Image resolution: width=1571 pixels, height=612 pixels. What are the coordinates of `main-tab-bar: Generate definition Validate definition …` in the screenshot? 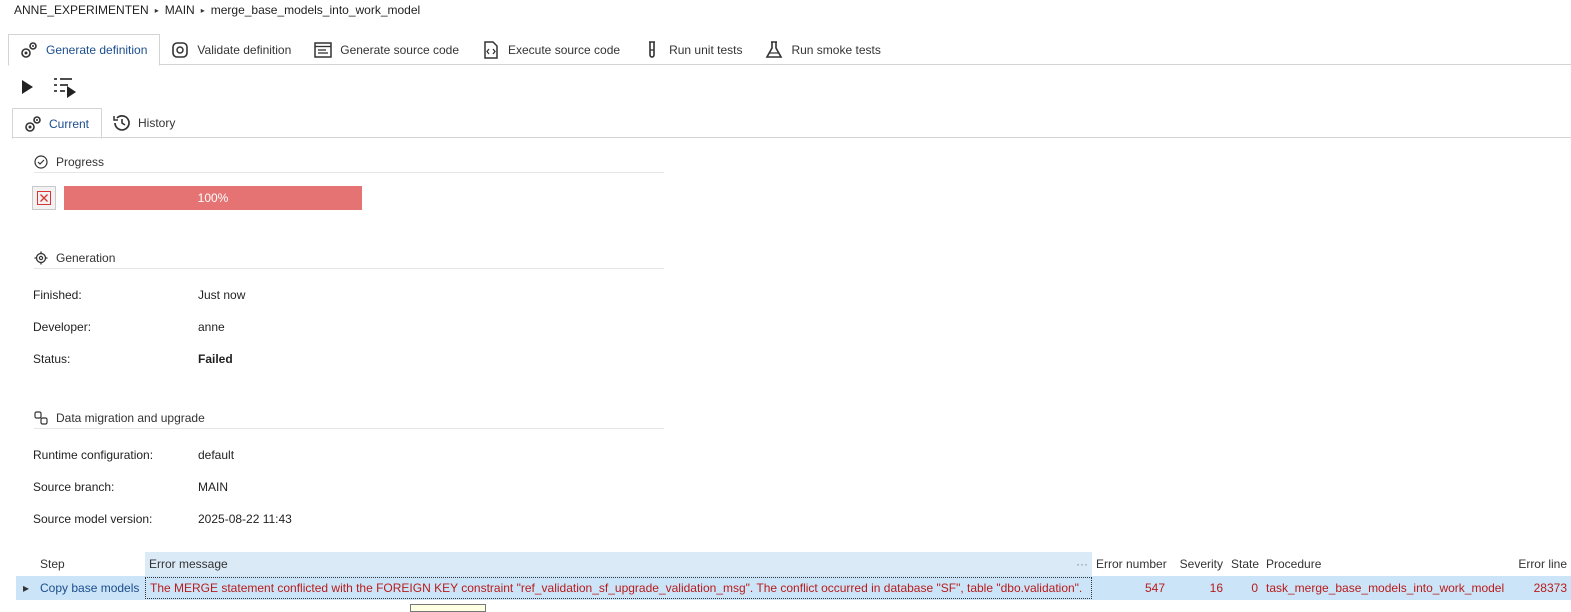 It's located at (789, 50).